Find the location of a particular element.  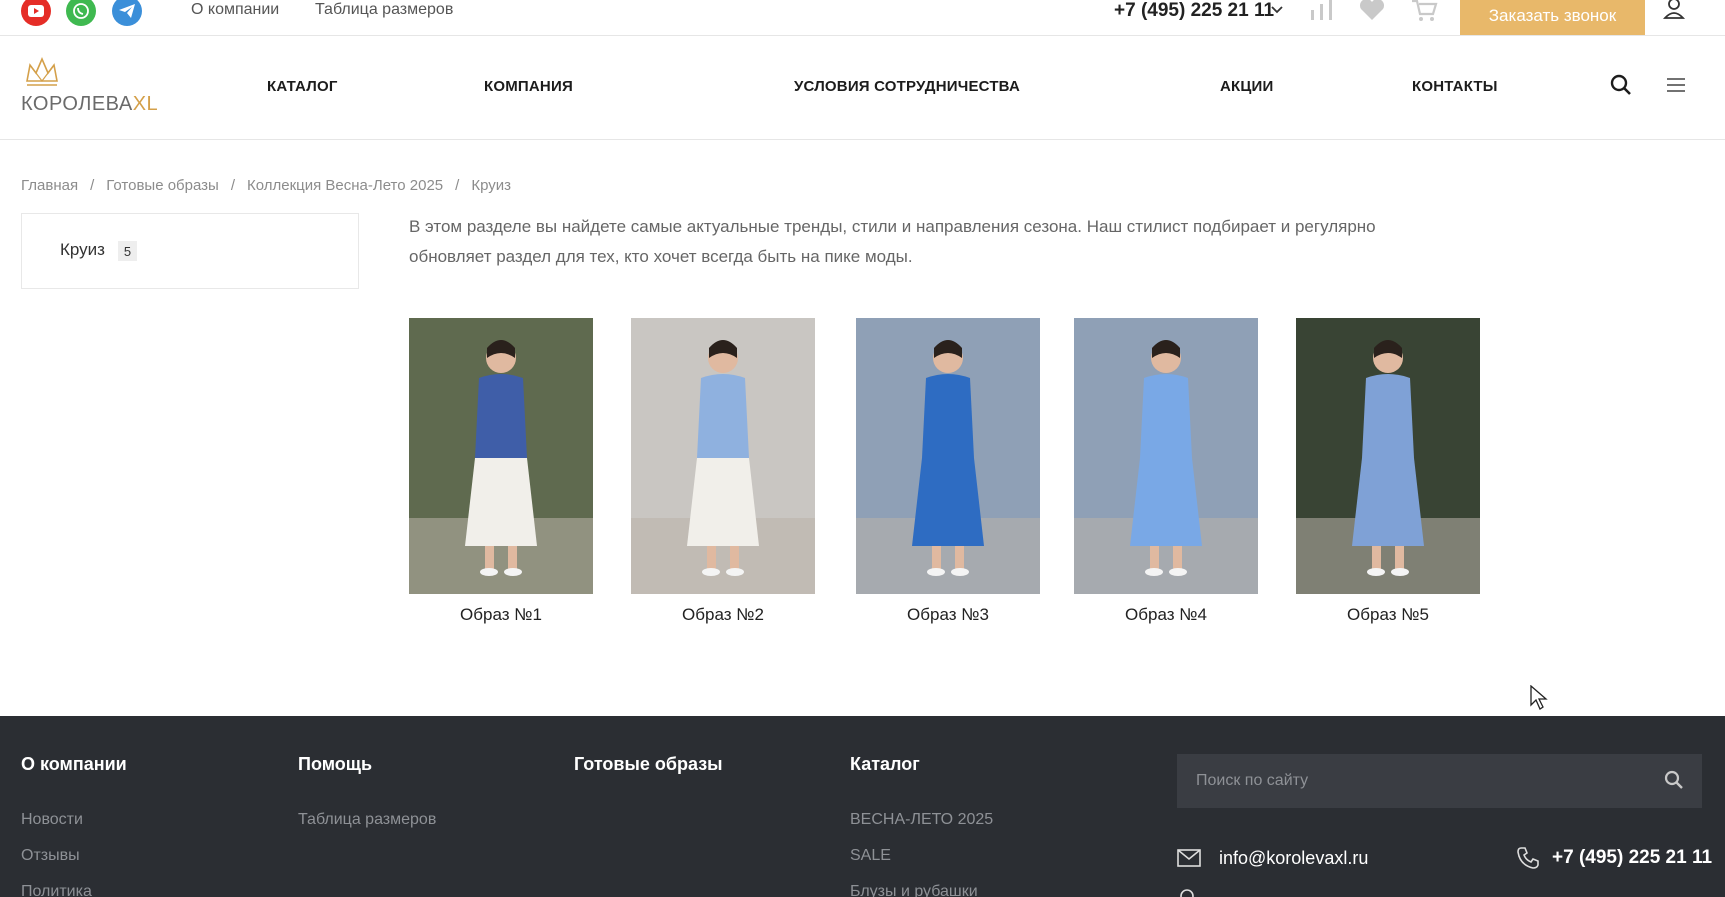

look-caption: Образ №5 is located at coordinates (1388, 615).